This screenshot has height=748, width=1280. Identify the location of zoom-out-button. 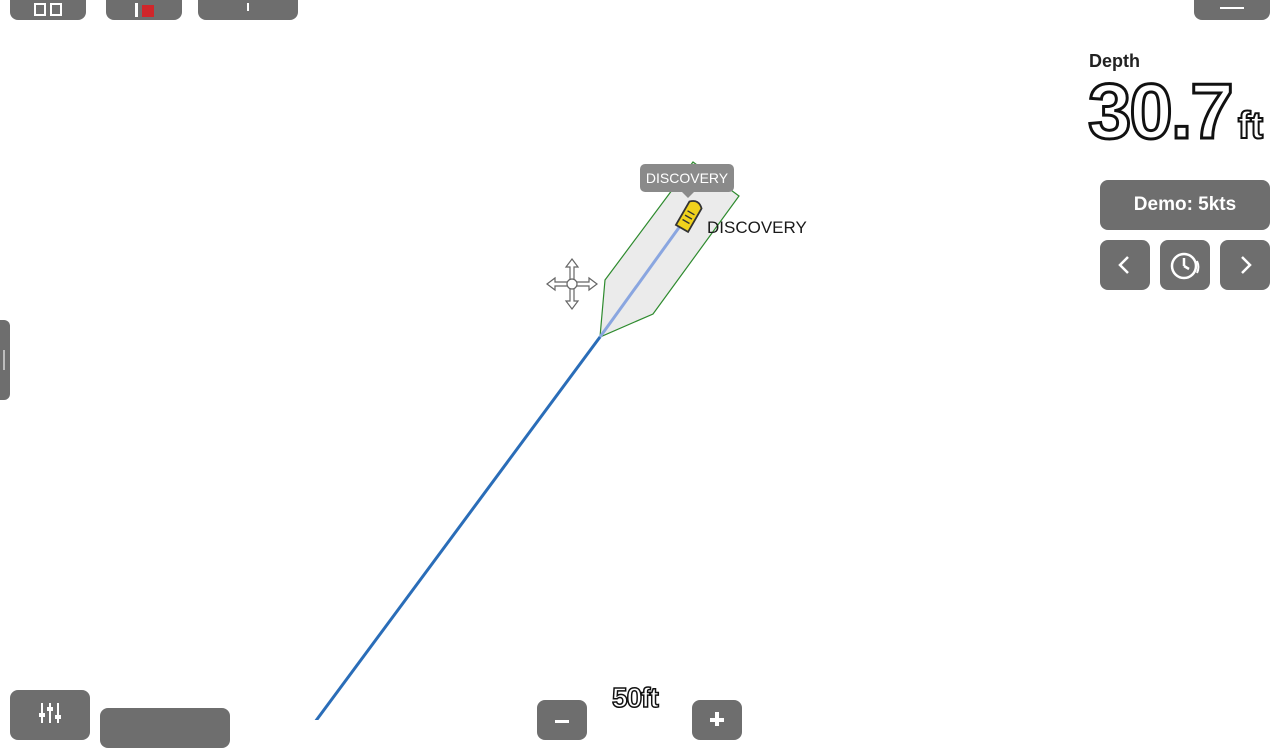
(562, 720).